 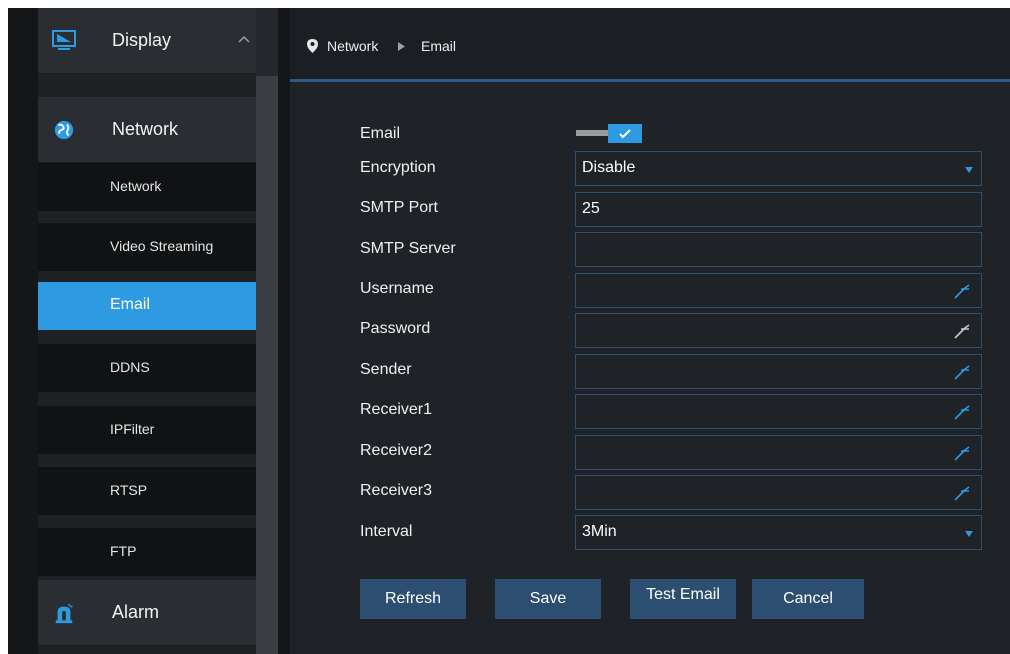 What do you see at coordinates (778, 290) in the screenshot?
I see `username-input` at bounding box center [778, 290].